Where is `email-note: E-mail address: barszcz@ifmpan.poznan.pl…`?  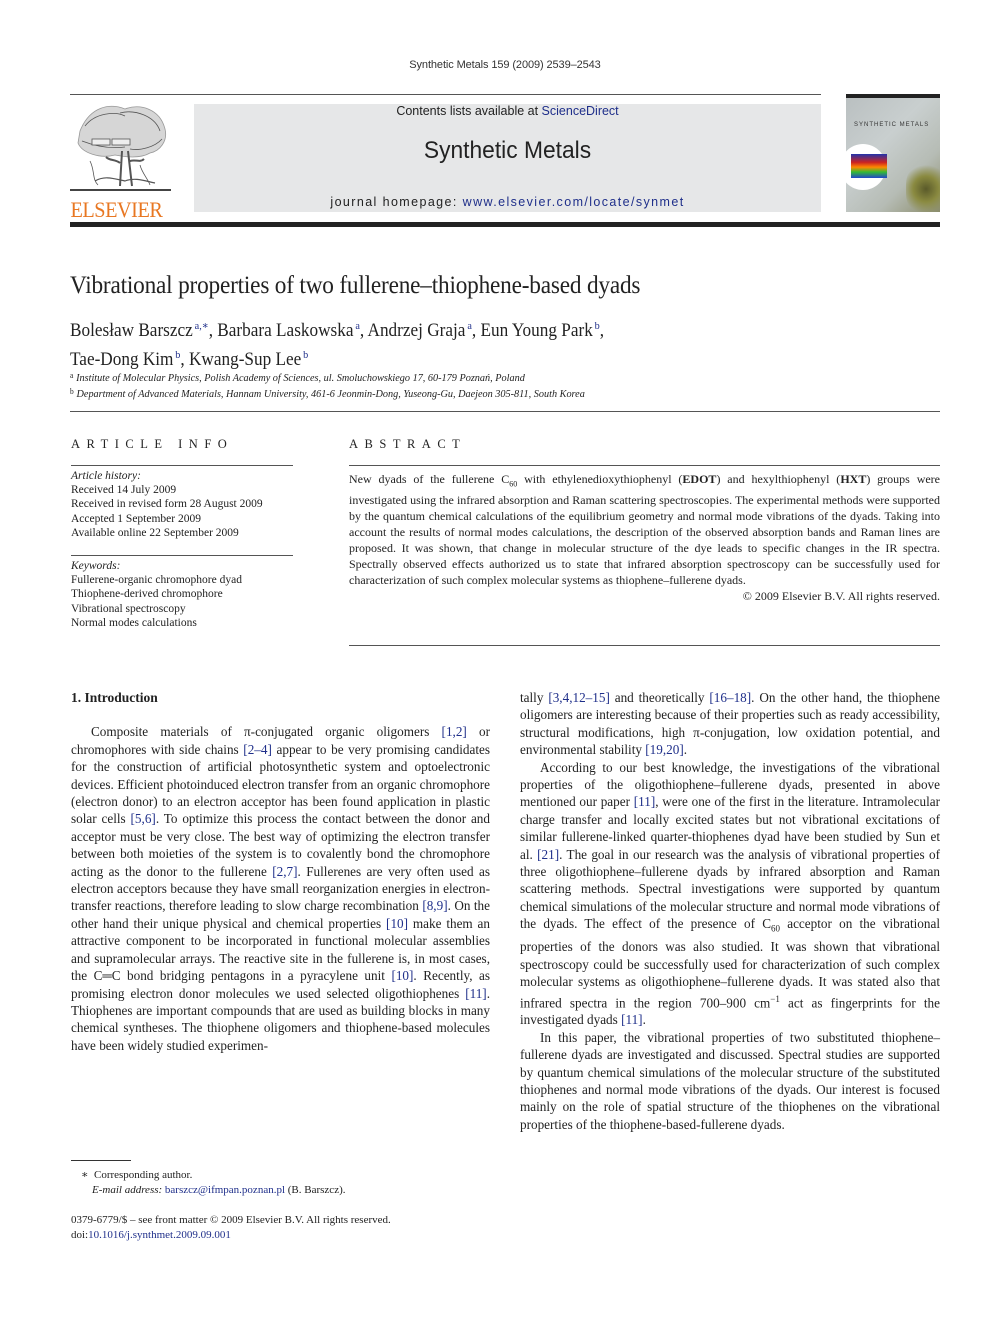 email-note: E-mail address: barszcz@ifmpan.poznan.pl… is located at coordinates (219, 1189).